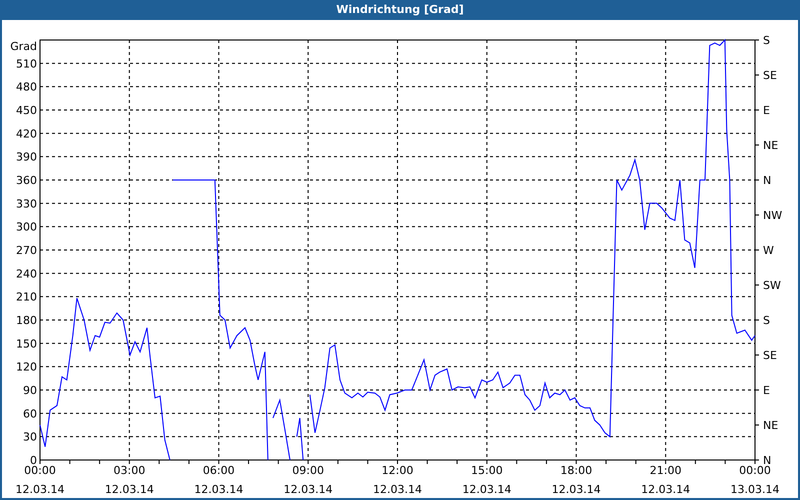 Image resolution: width=800 pixels, height=500 pixels. Describe the element at coordinates (26, 250) in the screenshot. I see `y-tick-label: 270` at that location.